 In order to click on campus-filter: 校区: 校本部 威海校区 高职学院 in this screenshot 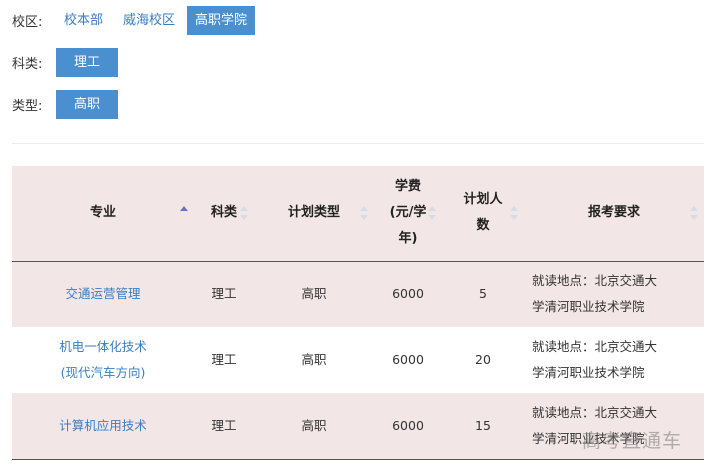, I will do `click(135, 20)`.